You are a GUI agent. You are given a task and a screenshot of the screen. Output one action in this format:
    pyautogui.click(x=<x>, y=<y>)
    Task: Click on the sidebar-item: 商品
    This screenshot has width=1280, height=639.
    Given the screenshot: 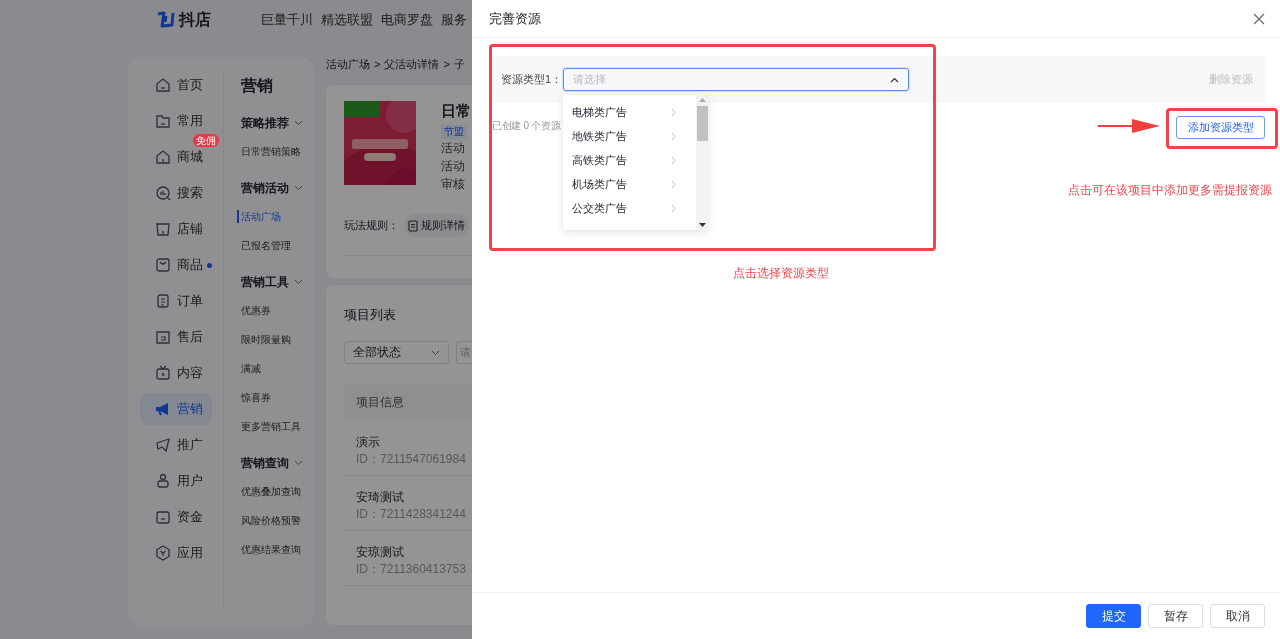 What is the action you would take?
    pyautogui.click(x=176, y=265)
    